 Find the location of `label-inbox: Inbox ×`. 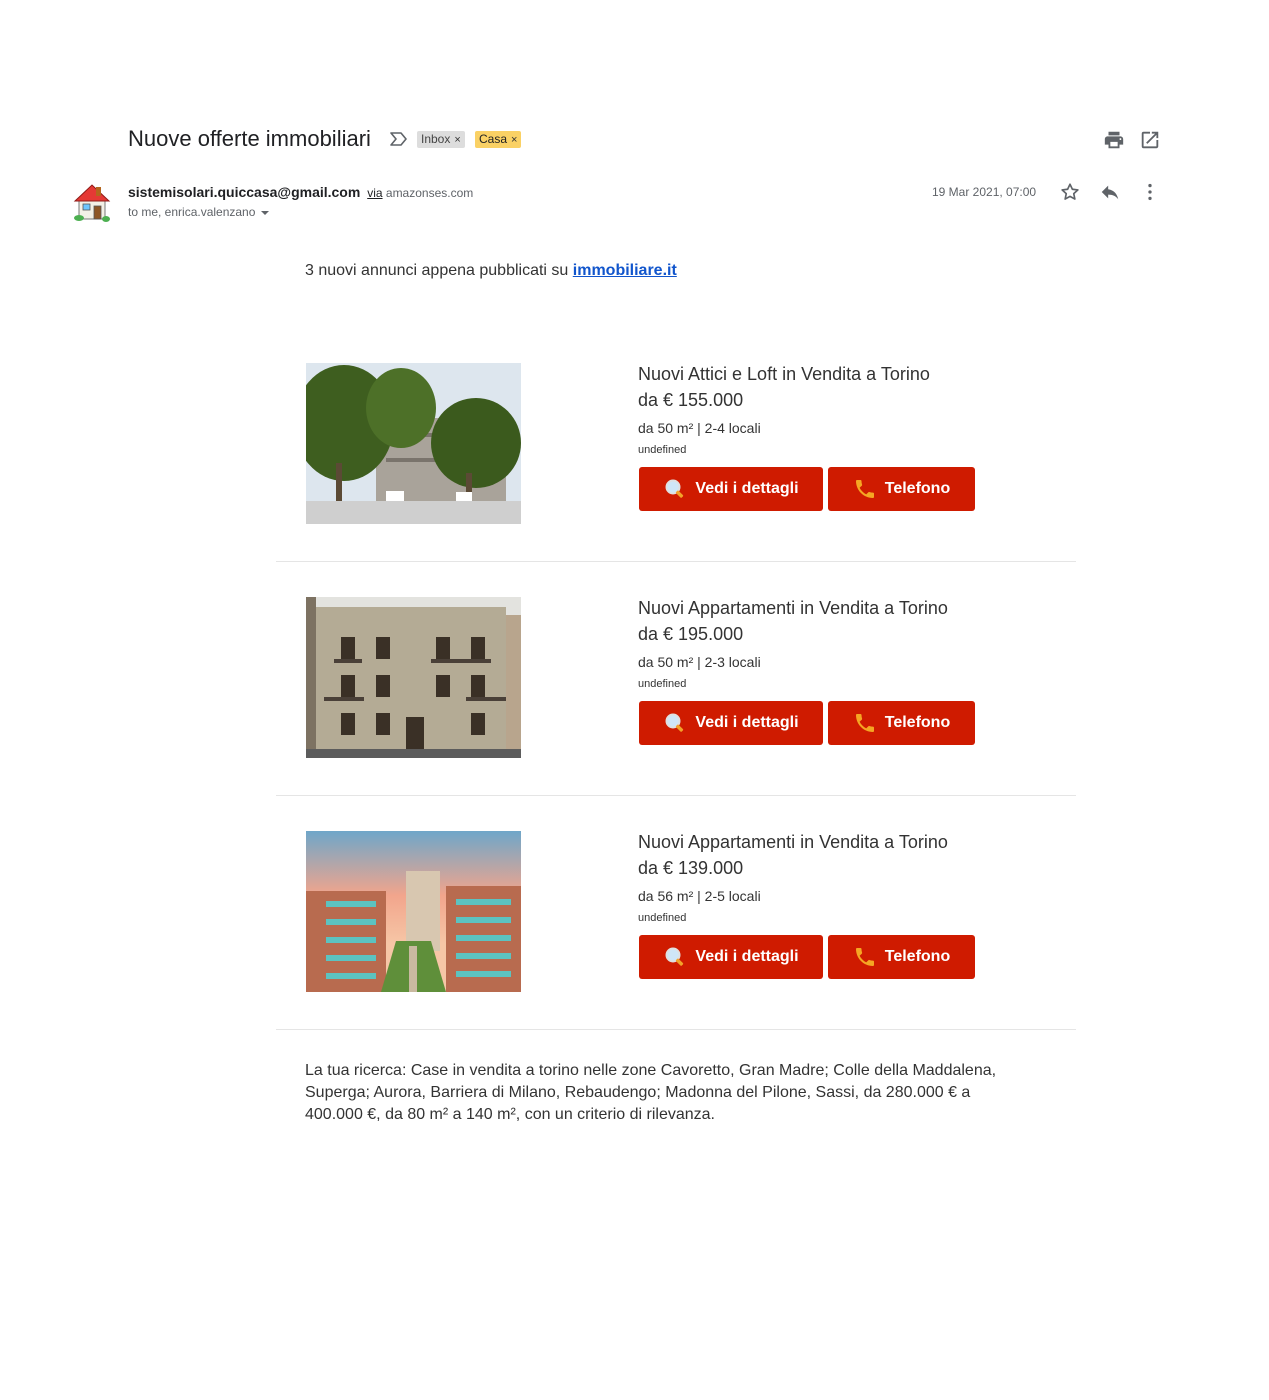

label-inbox: Inbox × is located at coordinates (441, 139).